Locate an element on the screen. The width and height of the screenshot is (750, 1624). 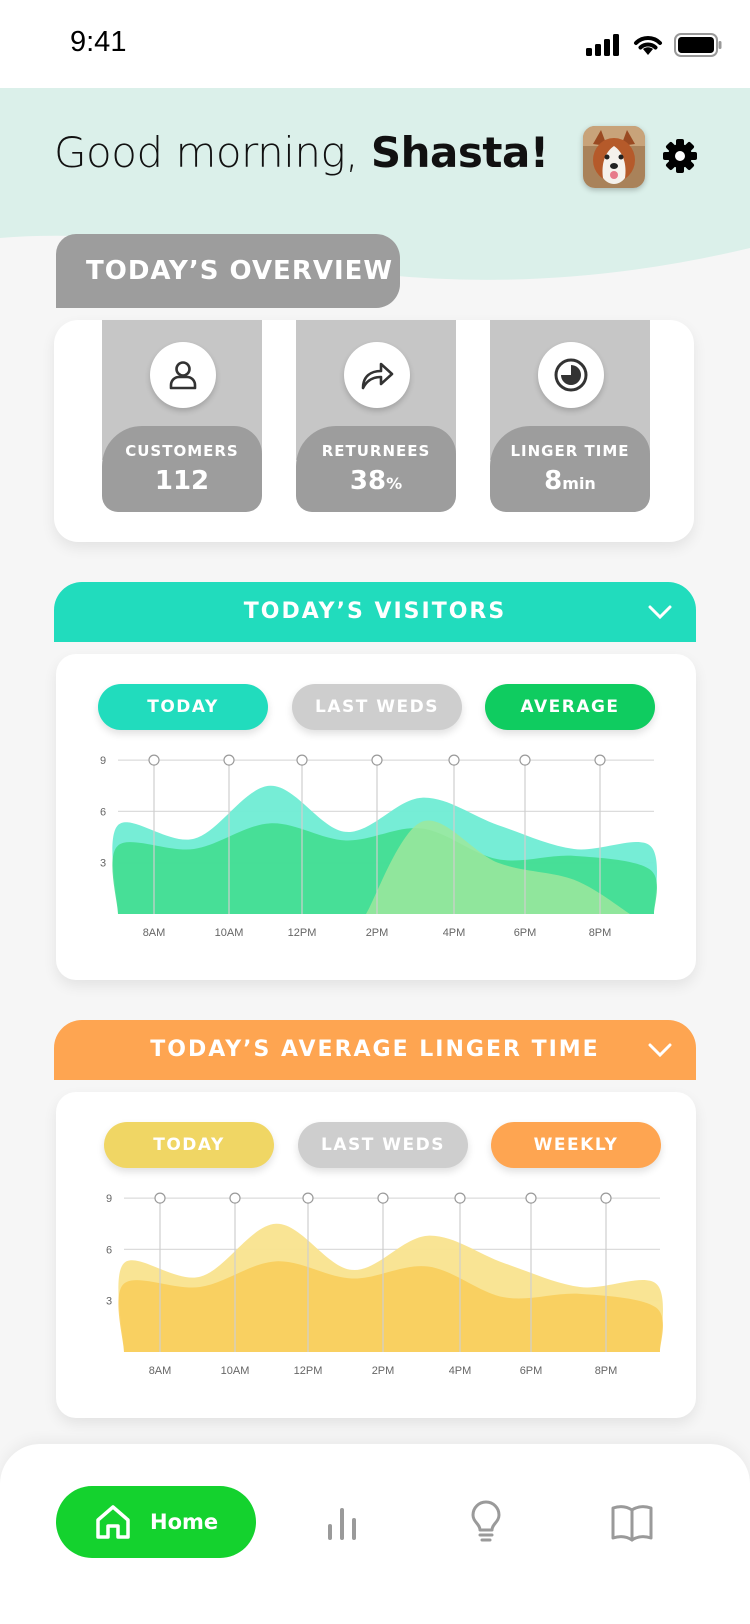
metric-label: RETURNEES is located at coordinates (376, 451).